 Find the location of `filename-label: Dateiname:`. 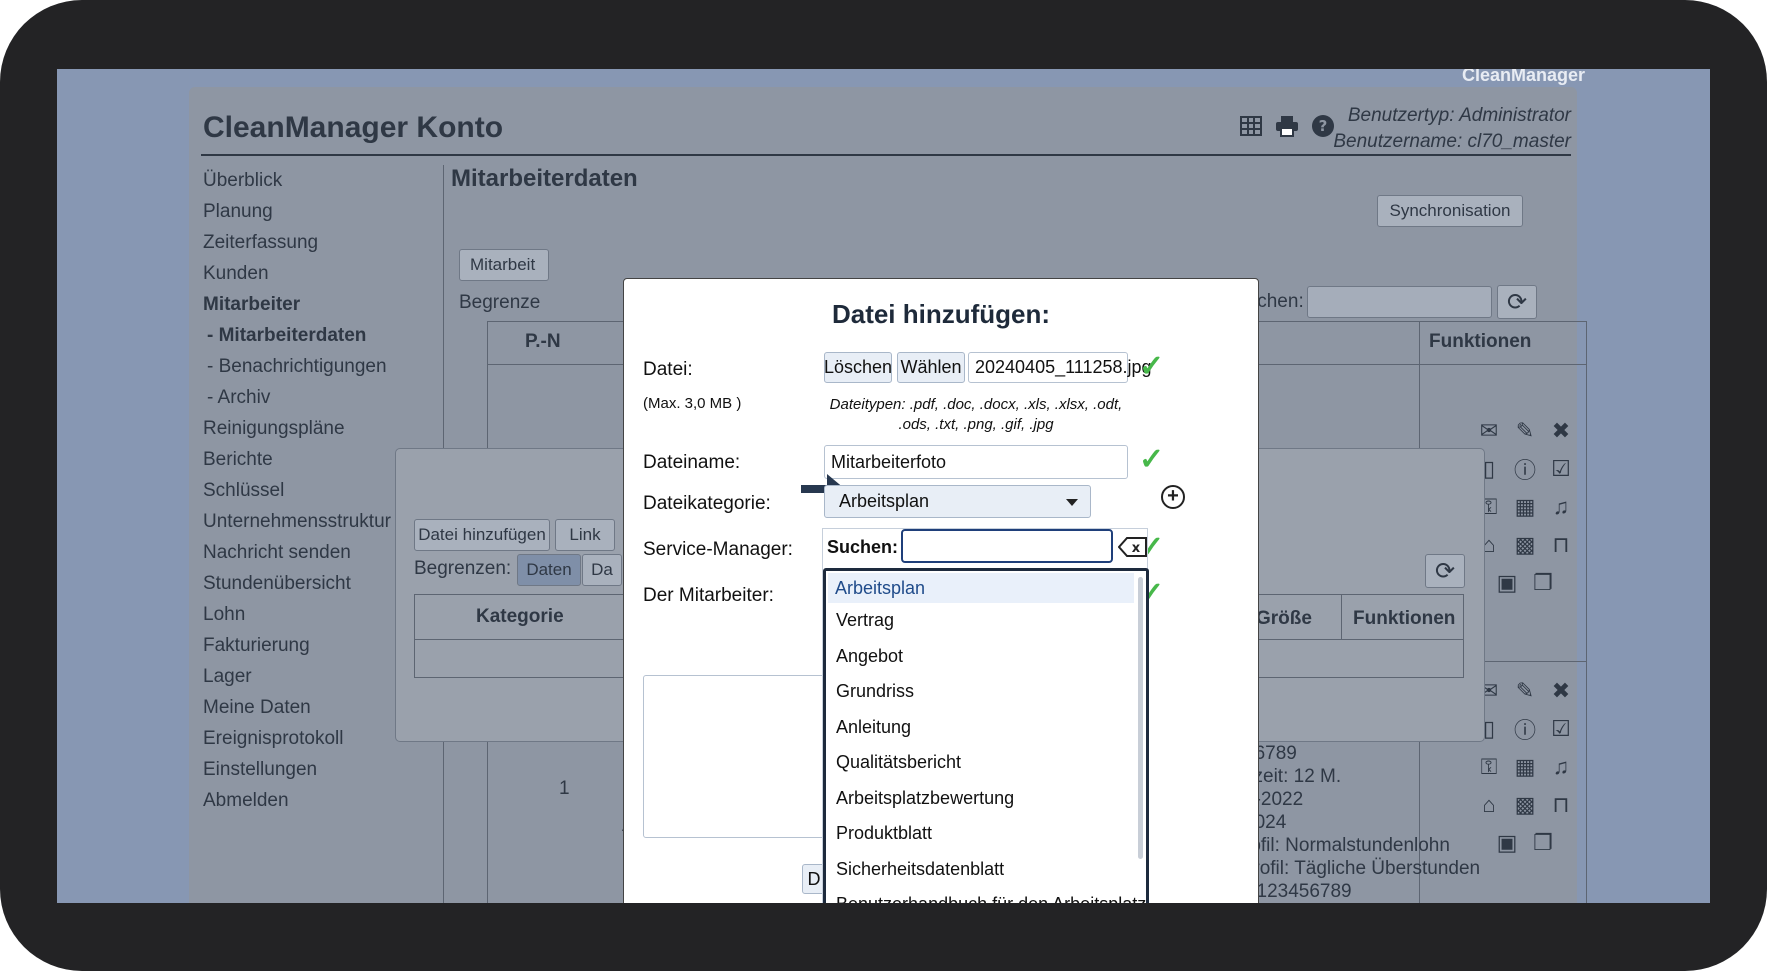

filename-label: Dateiname: is located at coordinates (692, 462).